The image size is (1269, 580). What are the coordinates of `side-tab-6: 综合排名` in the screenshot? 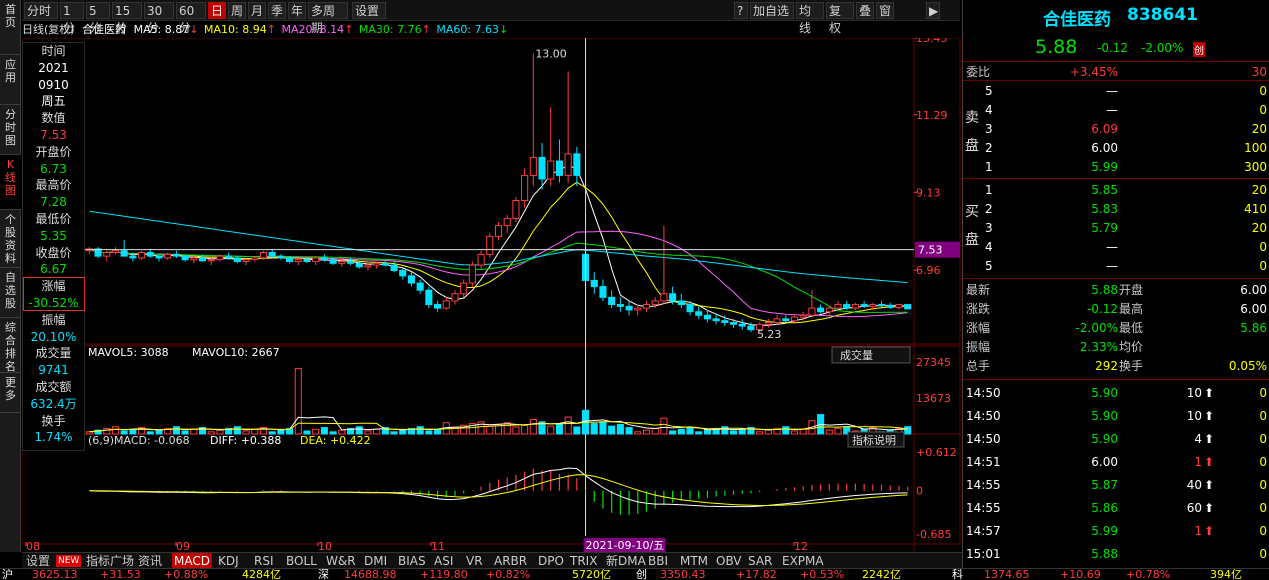 It's located at (10, 345).